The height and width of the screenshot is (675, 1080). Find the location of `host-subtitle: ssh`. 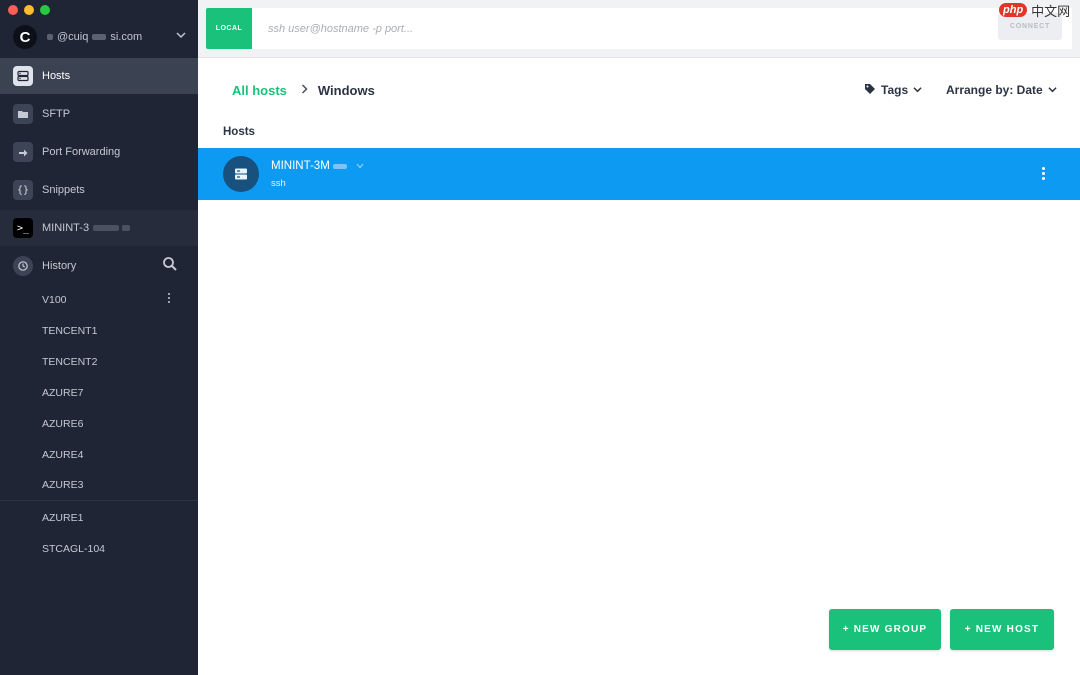

host-subtitle: ssh is located at coordinates (278, 183).